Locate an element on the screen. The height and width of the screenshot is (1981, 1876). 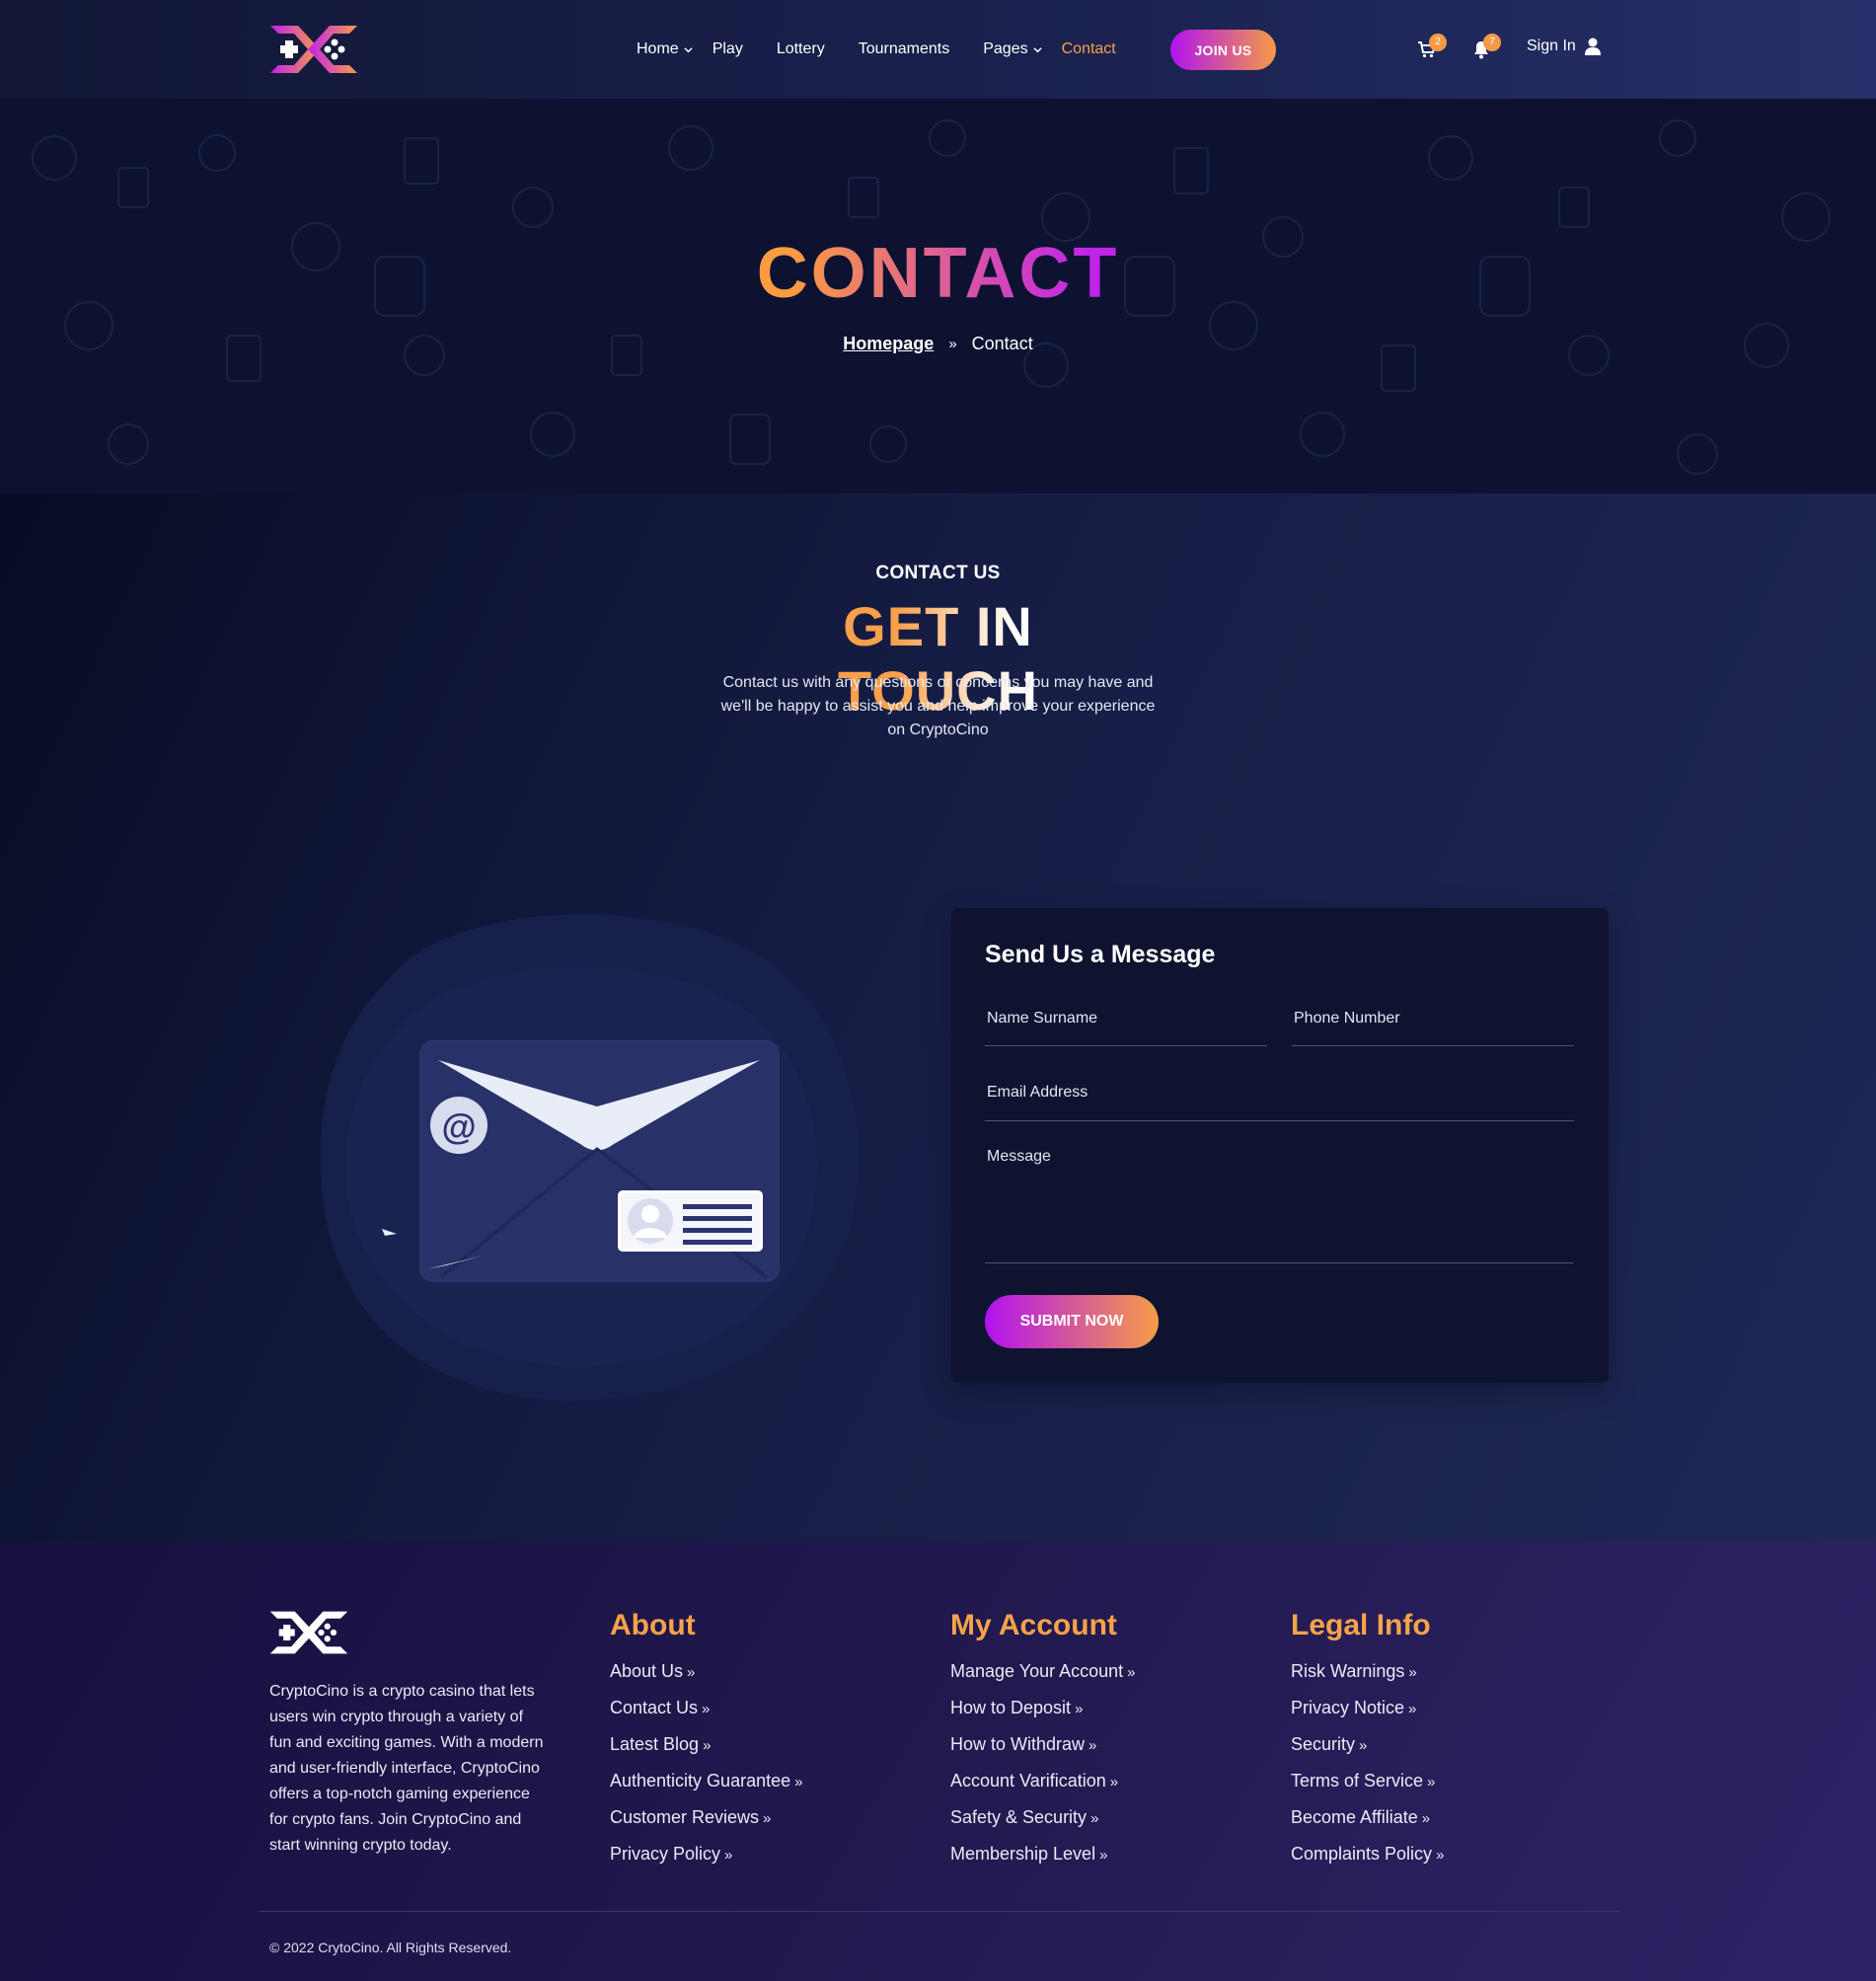
nav-home: Home is located at coordinates (665, 49).